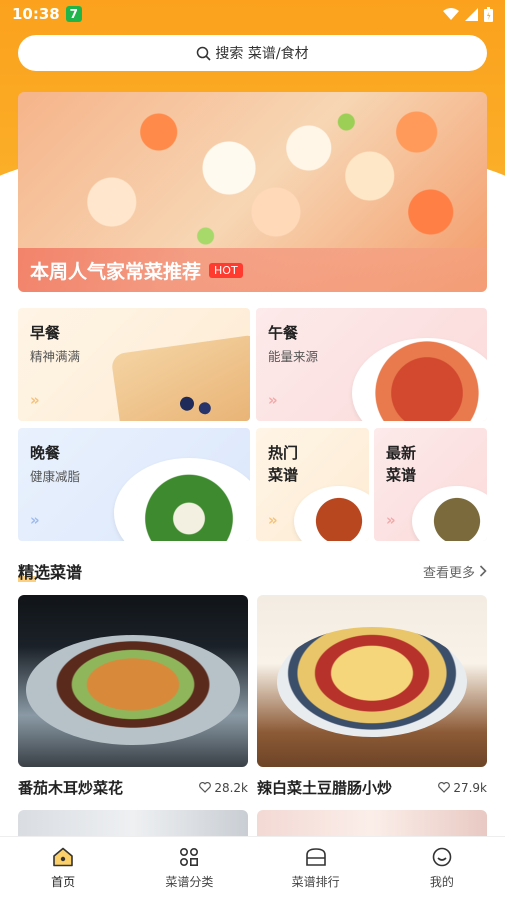 Image resolution: width=505 pixels, height=900 pixels. I want to click on category-hot-recipes: 热门 菜谱 », so click(312, 484).